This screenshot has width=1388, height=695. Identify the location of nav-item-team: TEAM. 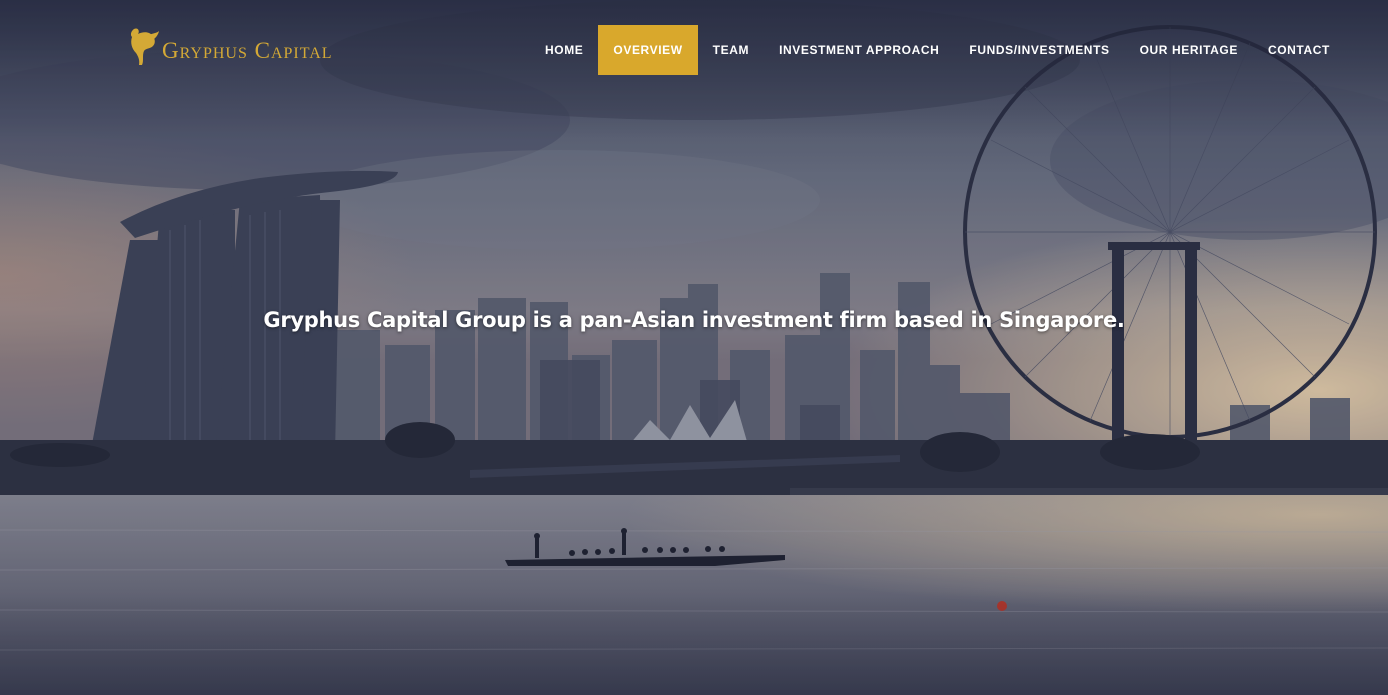
(731, 50).